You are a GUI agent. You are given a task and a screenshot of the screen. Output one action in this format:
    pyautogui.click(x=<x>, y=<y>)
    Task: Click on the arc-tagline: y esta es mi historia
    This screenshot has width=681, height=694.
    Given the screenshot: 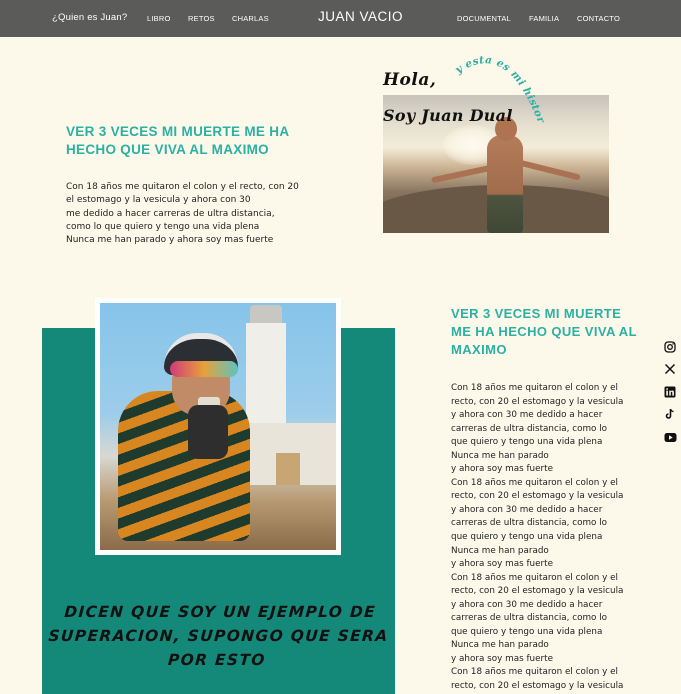 What is the action you would take?
    pyautogui.click(x=494, y=80)
    